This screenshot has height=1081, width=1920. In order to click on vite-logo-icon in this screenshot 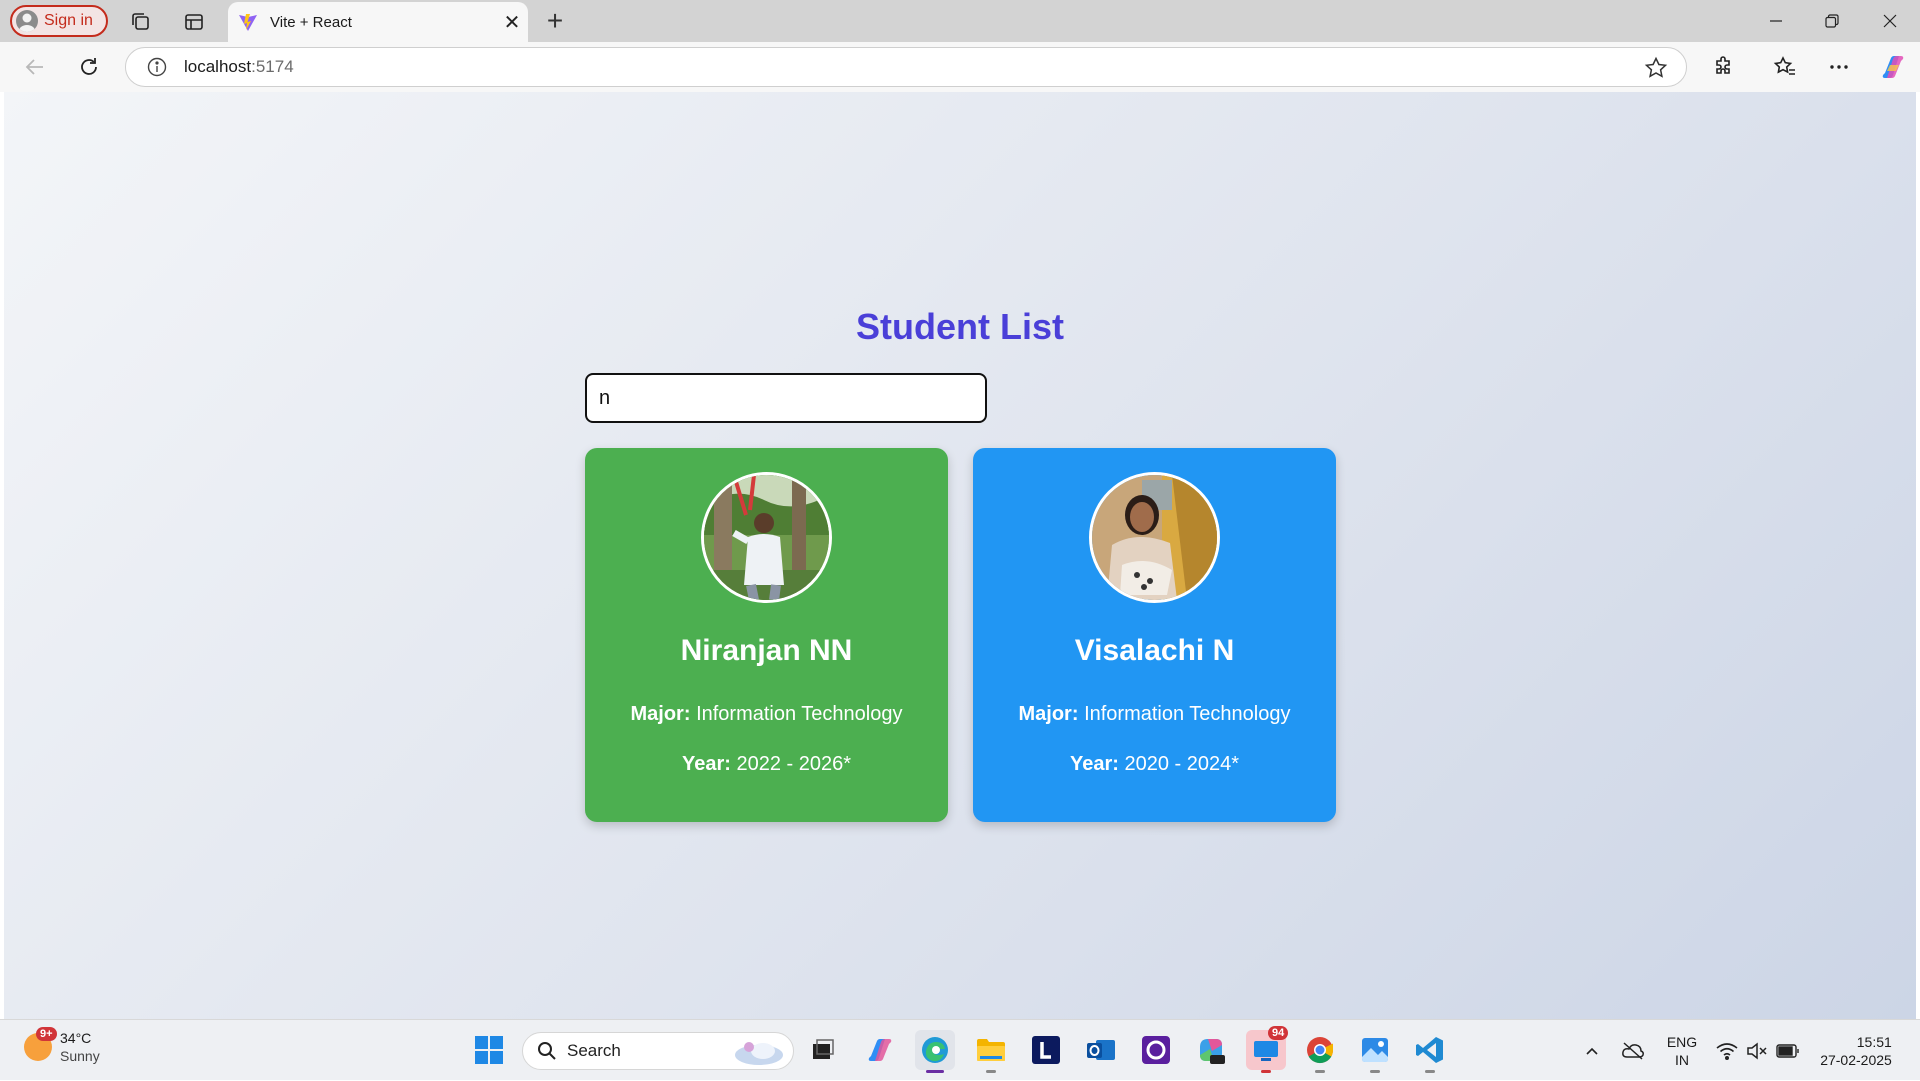, I will do `click(248, 22)`.